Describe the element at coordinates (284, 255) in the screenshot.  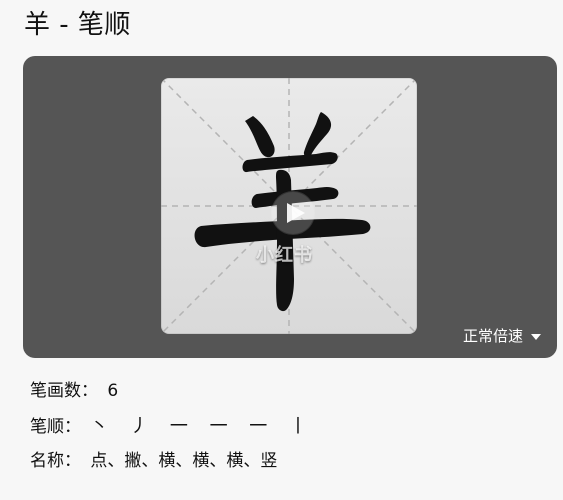
I see `watermark-logo: 小红书` at that location.